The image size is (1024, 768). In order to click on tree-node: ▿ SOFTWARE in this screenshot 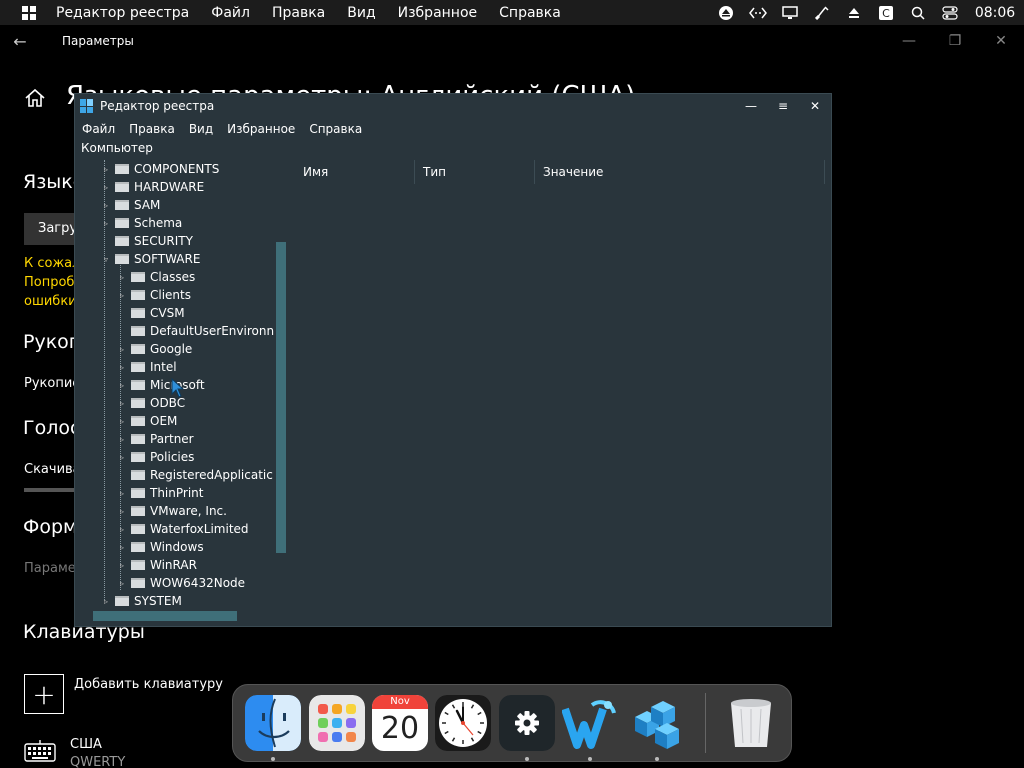, I will do `click(152, 259)`.